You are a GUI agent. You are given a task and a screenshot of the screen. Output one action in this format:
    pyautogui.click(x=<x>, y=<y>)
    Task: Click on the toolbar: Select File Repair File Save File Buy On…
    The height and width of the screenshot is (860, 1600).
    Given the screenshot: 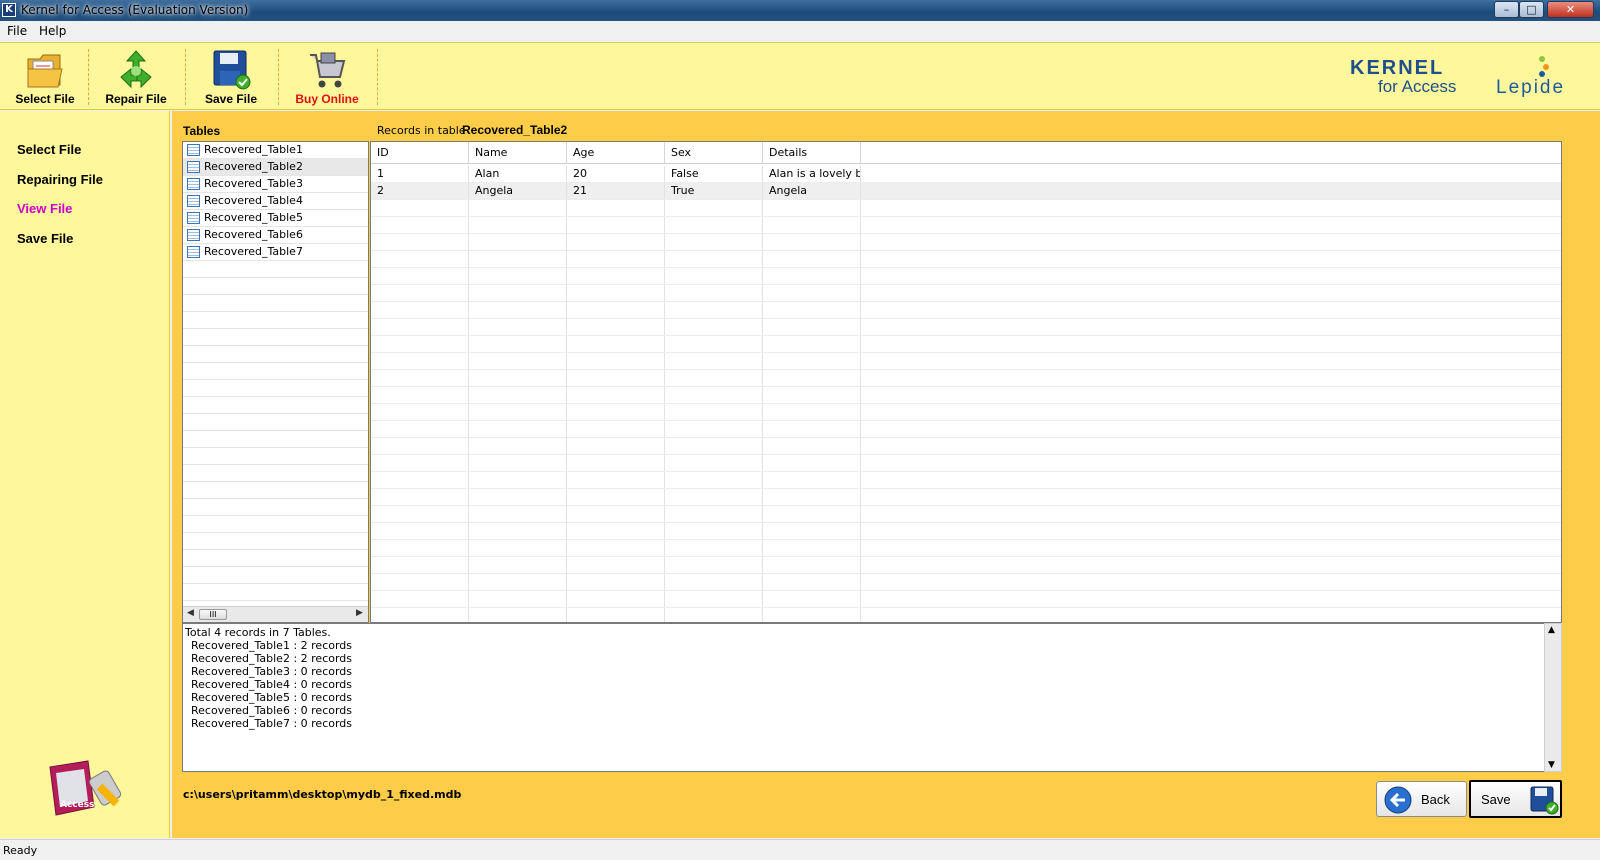 What is the action you would take?
    pyautogui.click(x=800, y=76)
    